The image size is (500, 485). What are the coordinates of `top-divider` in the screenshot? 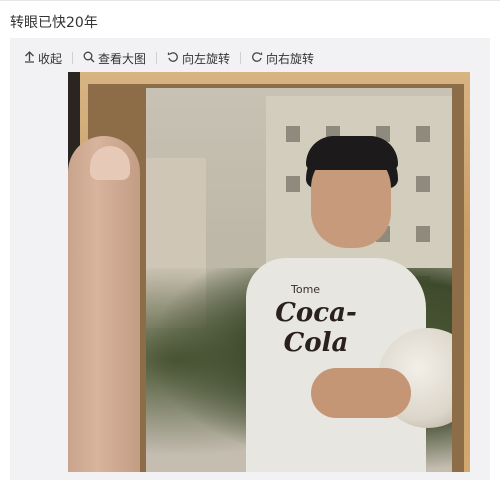 It's located at (250, 0).